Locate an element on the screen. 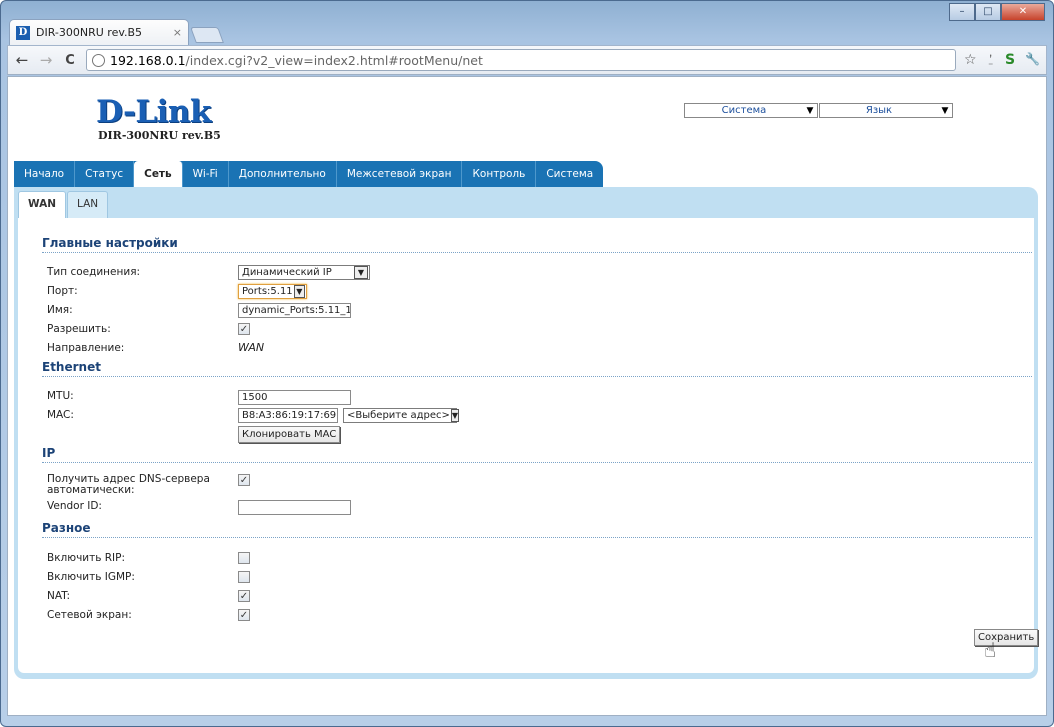  vendor-id-input is located at coordinates (294, 507).